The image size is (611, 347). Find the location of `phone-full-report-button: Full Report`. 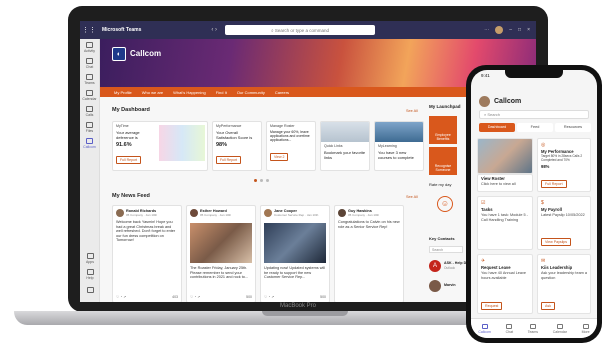

phone-full-report-button: Full Report is located at coordinates (554, 184).